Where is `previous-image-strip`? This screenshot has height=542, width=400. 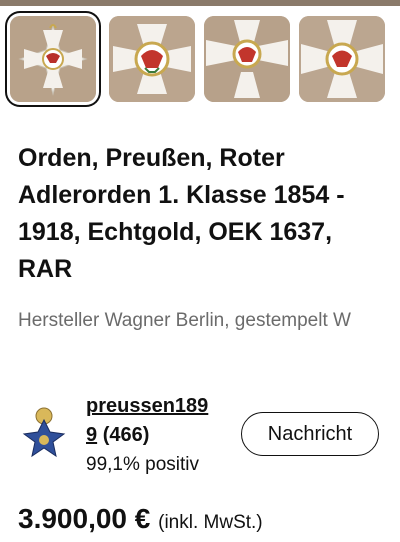
previous-image-strip is located at coordinates (200, 3).